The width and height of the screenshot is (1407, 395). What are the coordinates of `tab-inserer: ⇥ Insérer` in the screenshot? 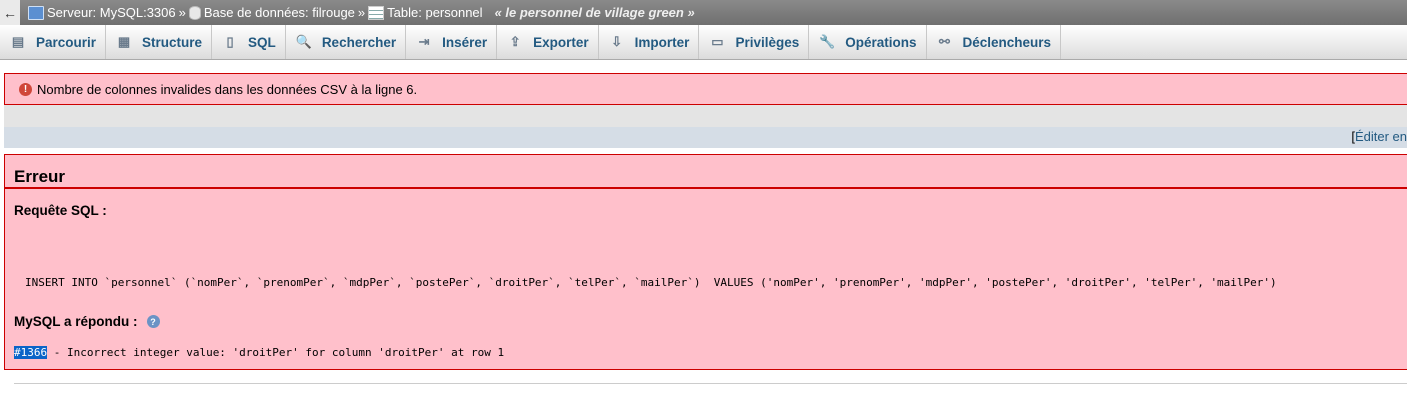 It's located at (452, 42).